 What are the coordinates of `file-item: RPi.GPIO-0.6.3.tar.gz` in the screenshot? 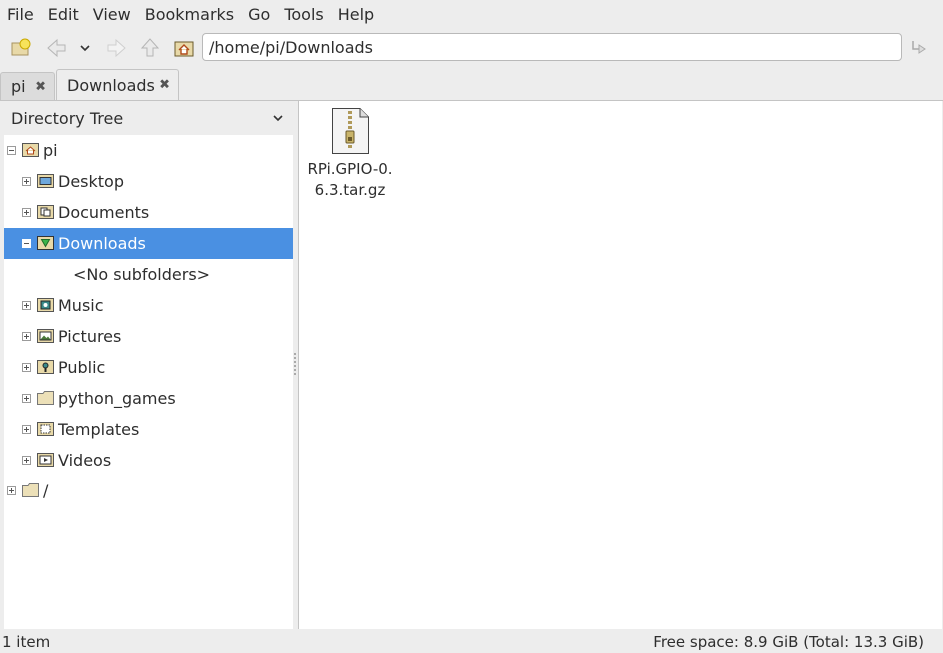 It's located at (350, 154).